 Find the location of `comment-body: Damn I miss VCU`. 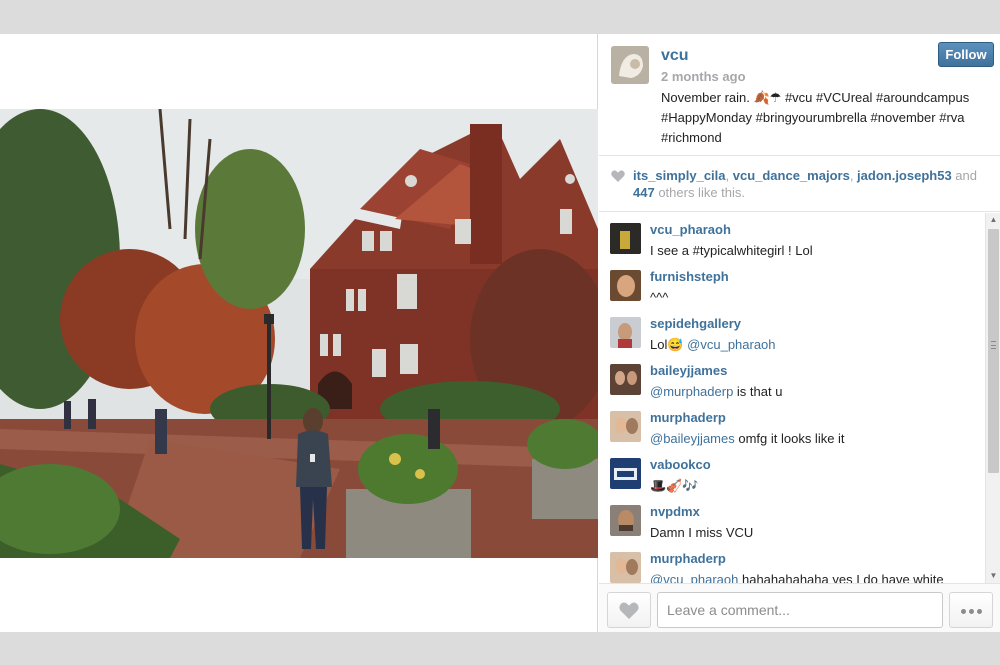

comment-body: Damn I miss VCU is located at coordinates (702, 532).